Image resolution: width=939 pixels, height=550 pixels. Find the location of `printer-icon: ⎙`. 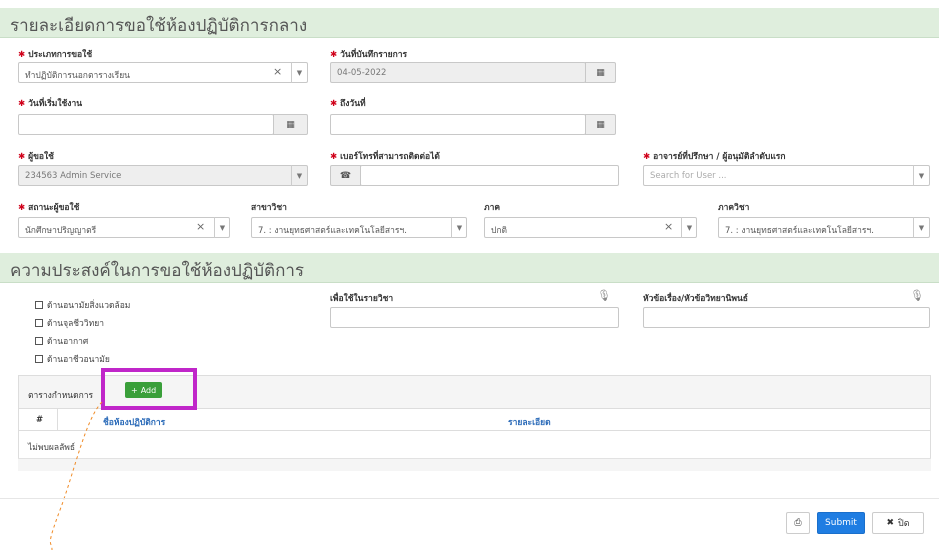

printer-icon: ⎙ is located at coordinates (798, 523).